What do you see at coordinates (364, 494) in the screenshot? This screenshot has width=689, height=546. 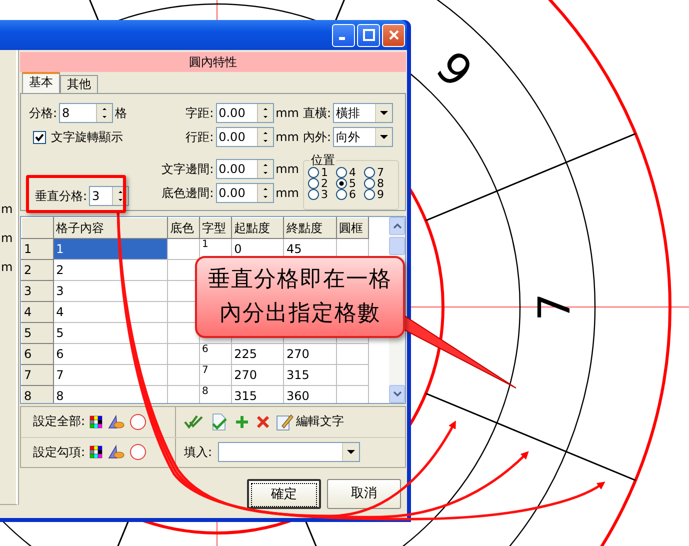 I see `dialog-button: 取消` at bounding box center [364, 494].